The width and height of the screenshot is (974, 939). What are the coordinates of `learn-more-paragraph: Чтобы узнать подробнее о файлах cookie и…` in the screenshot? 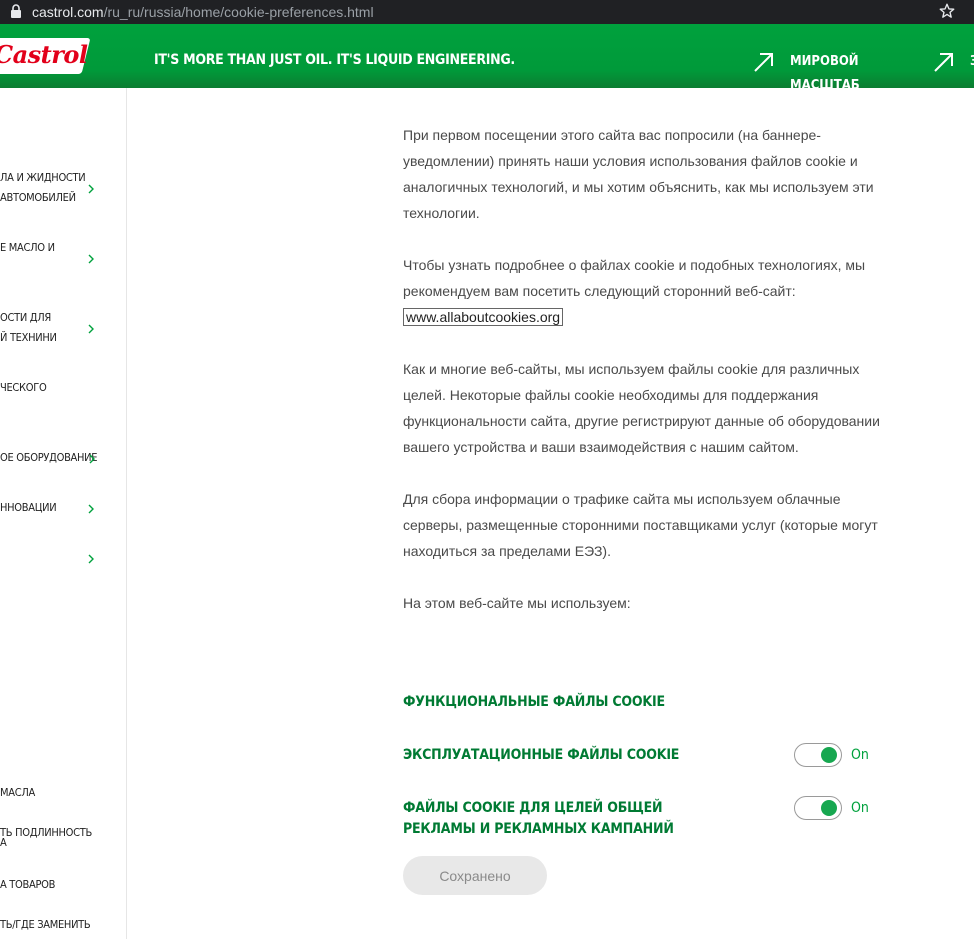 It's located at (643, 291).